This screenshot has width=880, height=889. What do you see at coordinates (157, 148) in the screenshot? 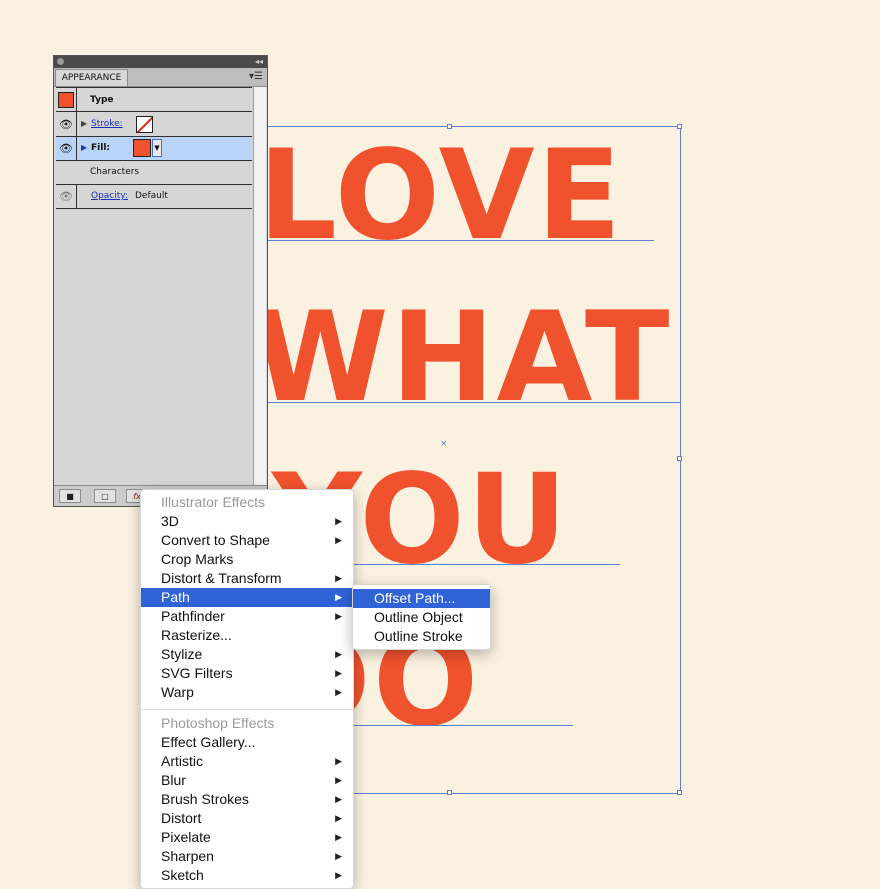
I see `fill-dropdown-icon: ▼` at bounding box center [157, 148].